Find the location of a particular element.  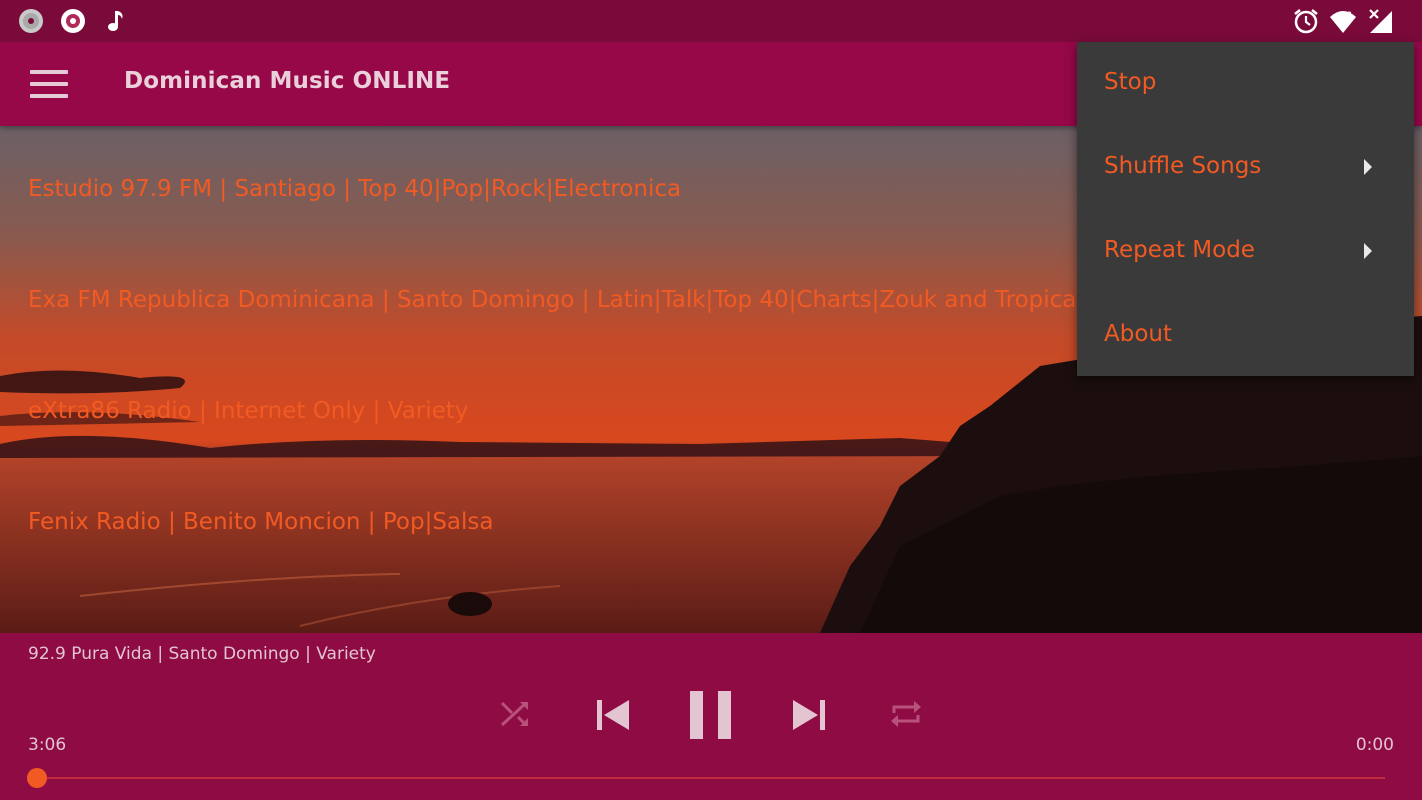

app-title: Dominican Music ONLINE is located at coordinates (287, 81).